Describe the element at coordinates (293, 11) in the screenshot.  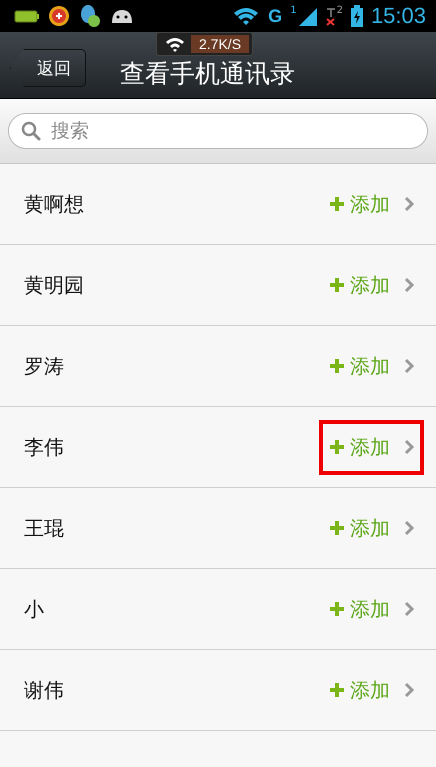
I see `sim-number: 1` at that location.